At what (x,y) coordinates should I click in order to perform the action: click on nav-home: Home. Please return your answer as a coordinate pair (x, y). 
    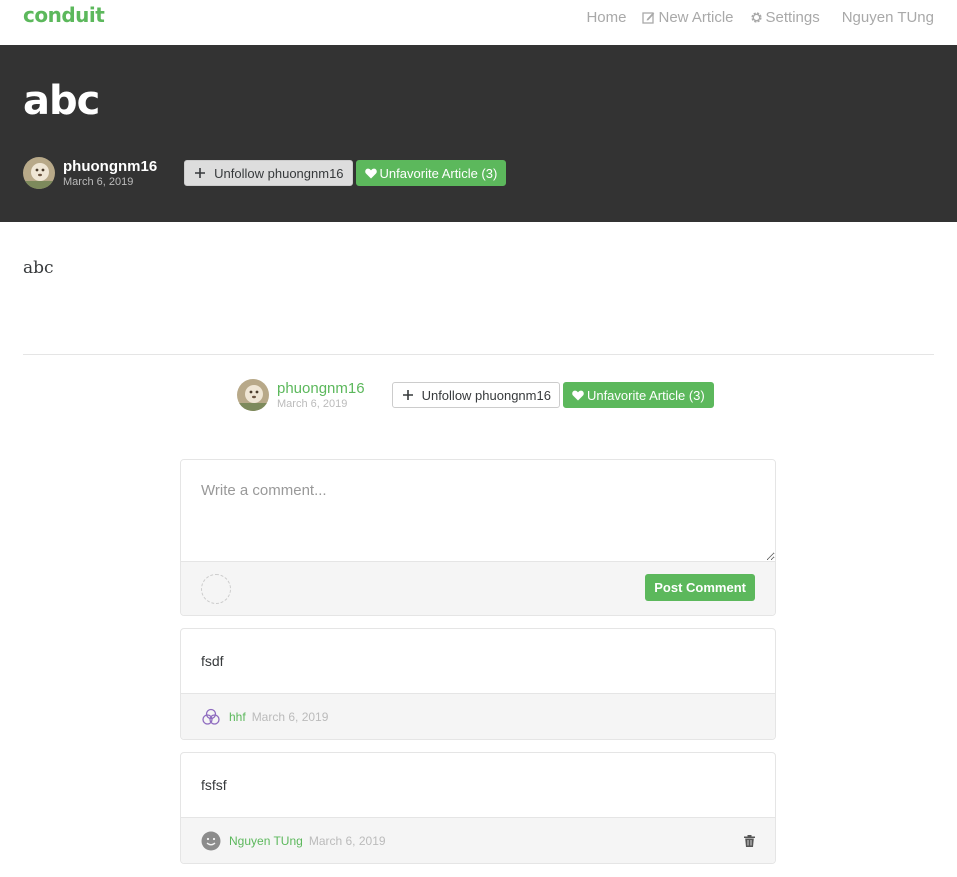
    Looking at the image, I should click on (606, 17).